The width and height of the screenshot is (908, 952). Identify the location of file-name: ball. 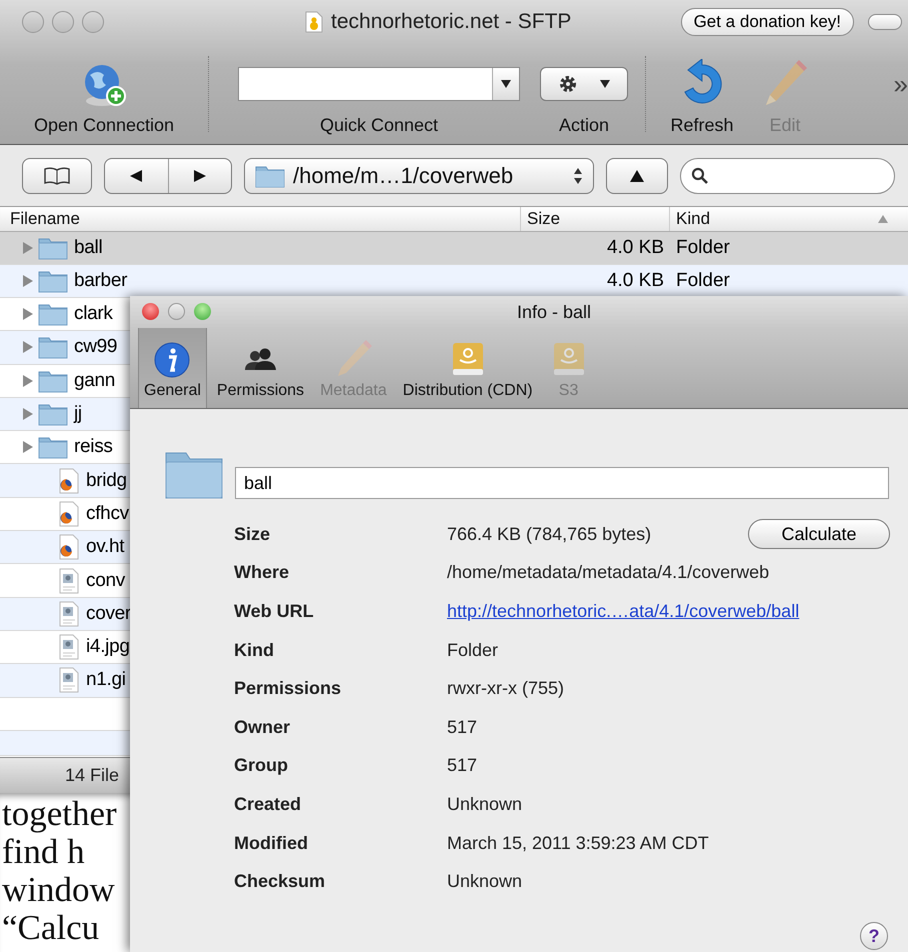
(88, 248).